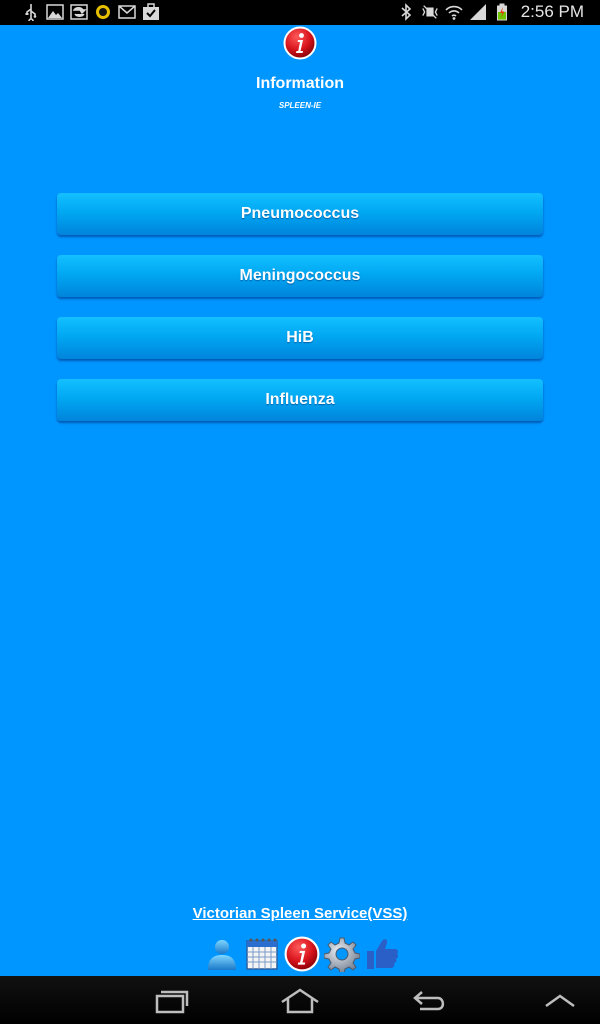  What do you see at coordinates (300, 338) in the screenshot?
I see `hib-button: HiB` at bounding box center [300, 338].